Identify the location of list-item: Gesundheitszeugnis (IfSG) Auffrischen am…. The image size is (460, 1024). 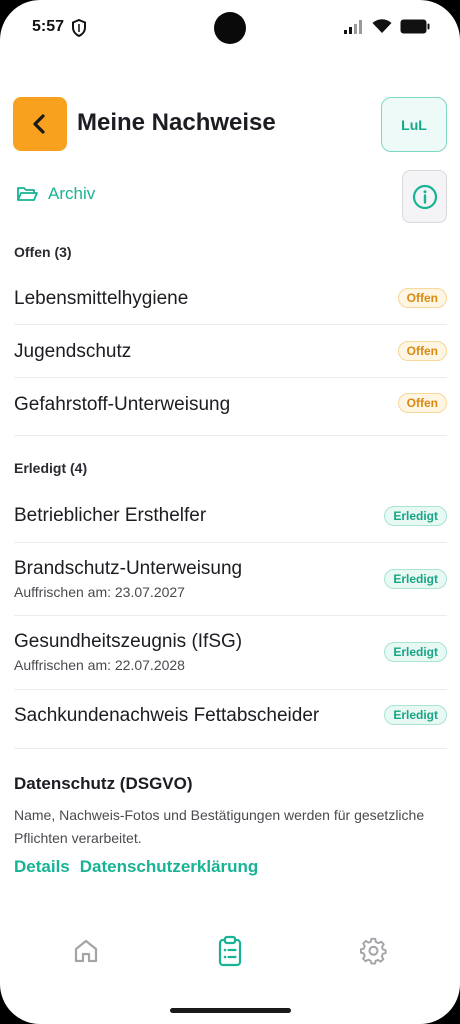
(230, 652).